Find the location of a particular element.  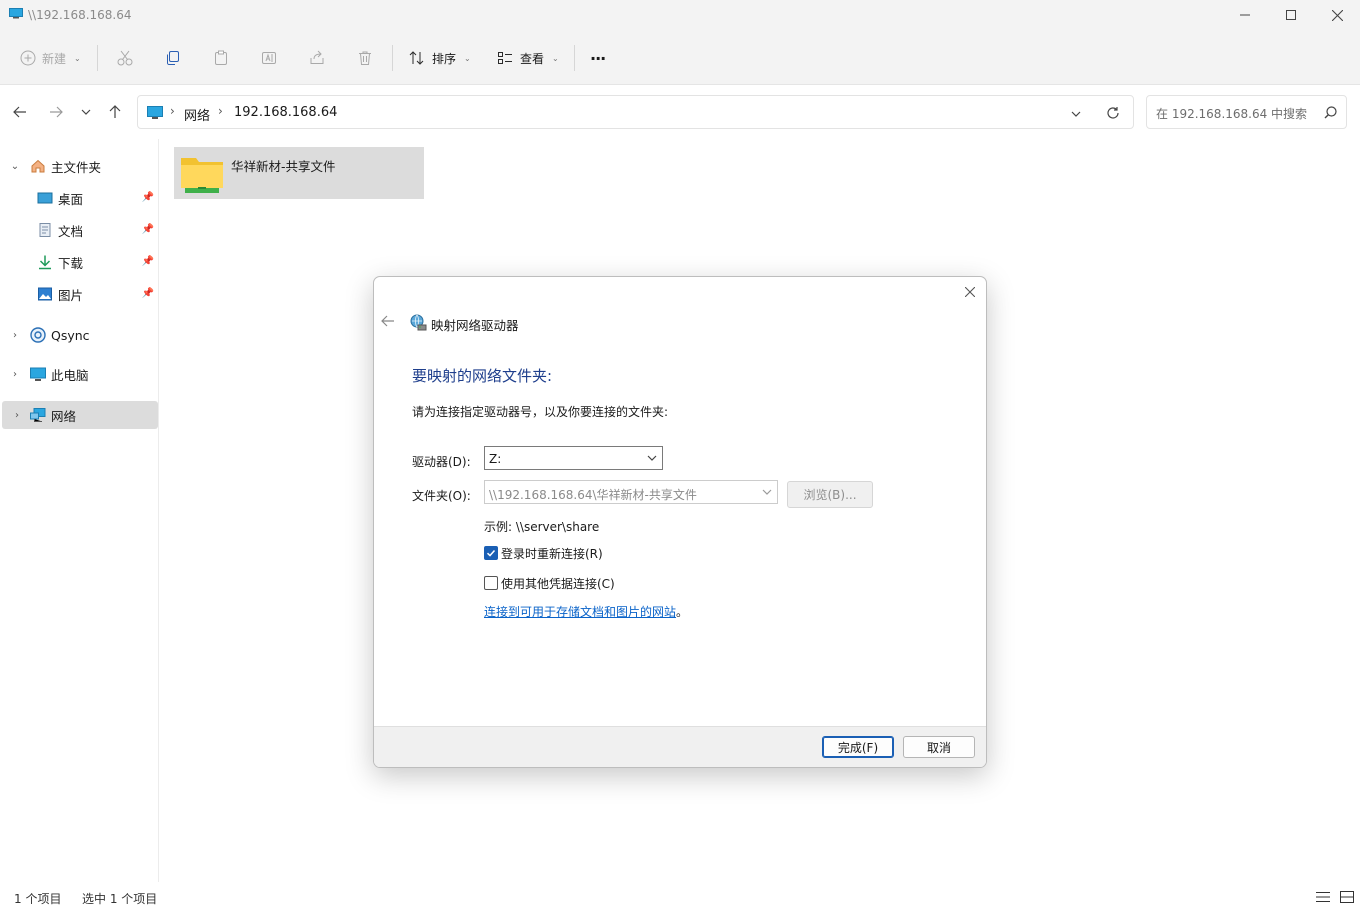

sidebar-item-label: 文档 is located at coordinates (71, 231).